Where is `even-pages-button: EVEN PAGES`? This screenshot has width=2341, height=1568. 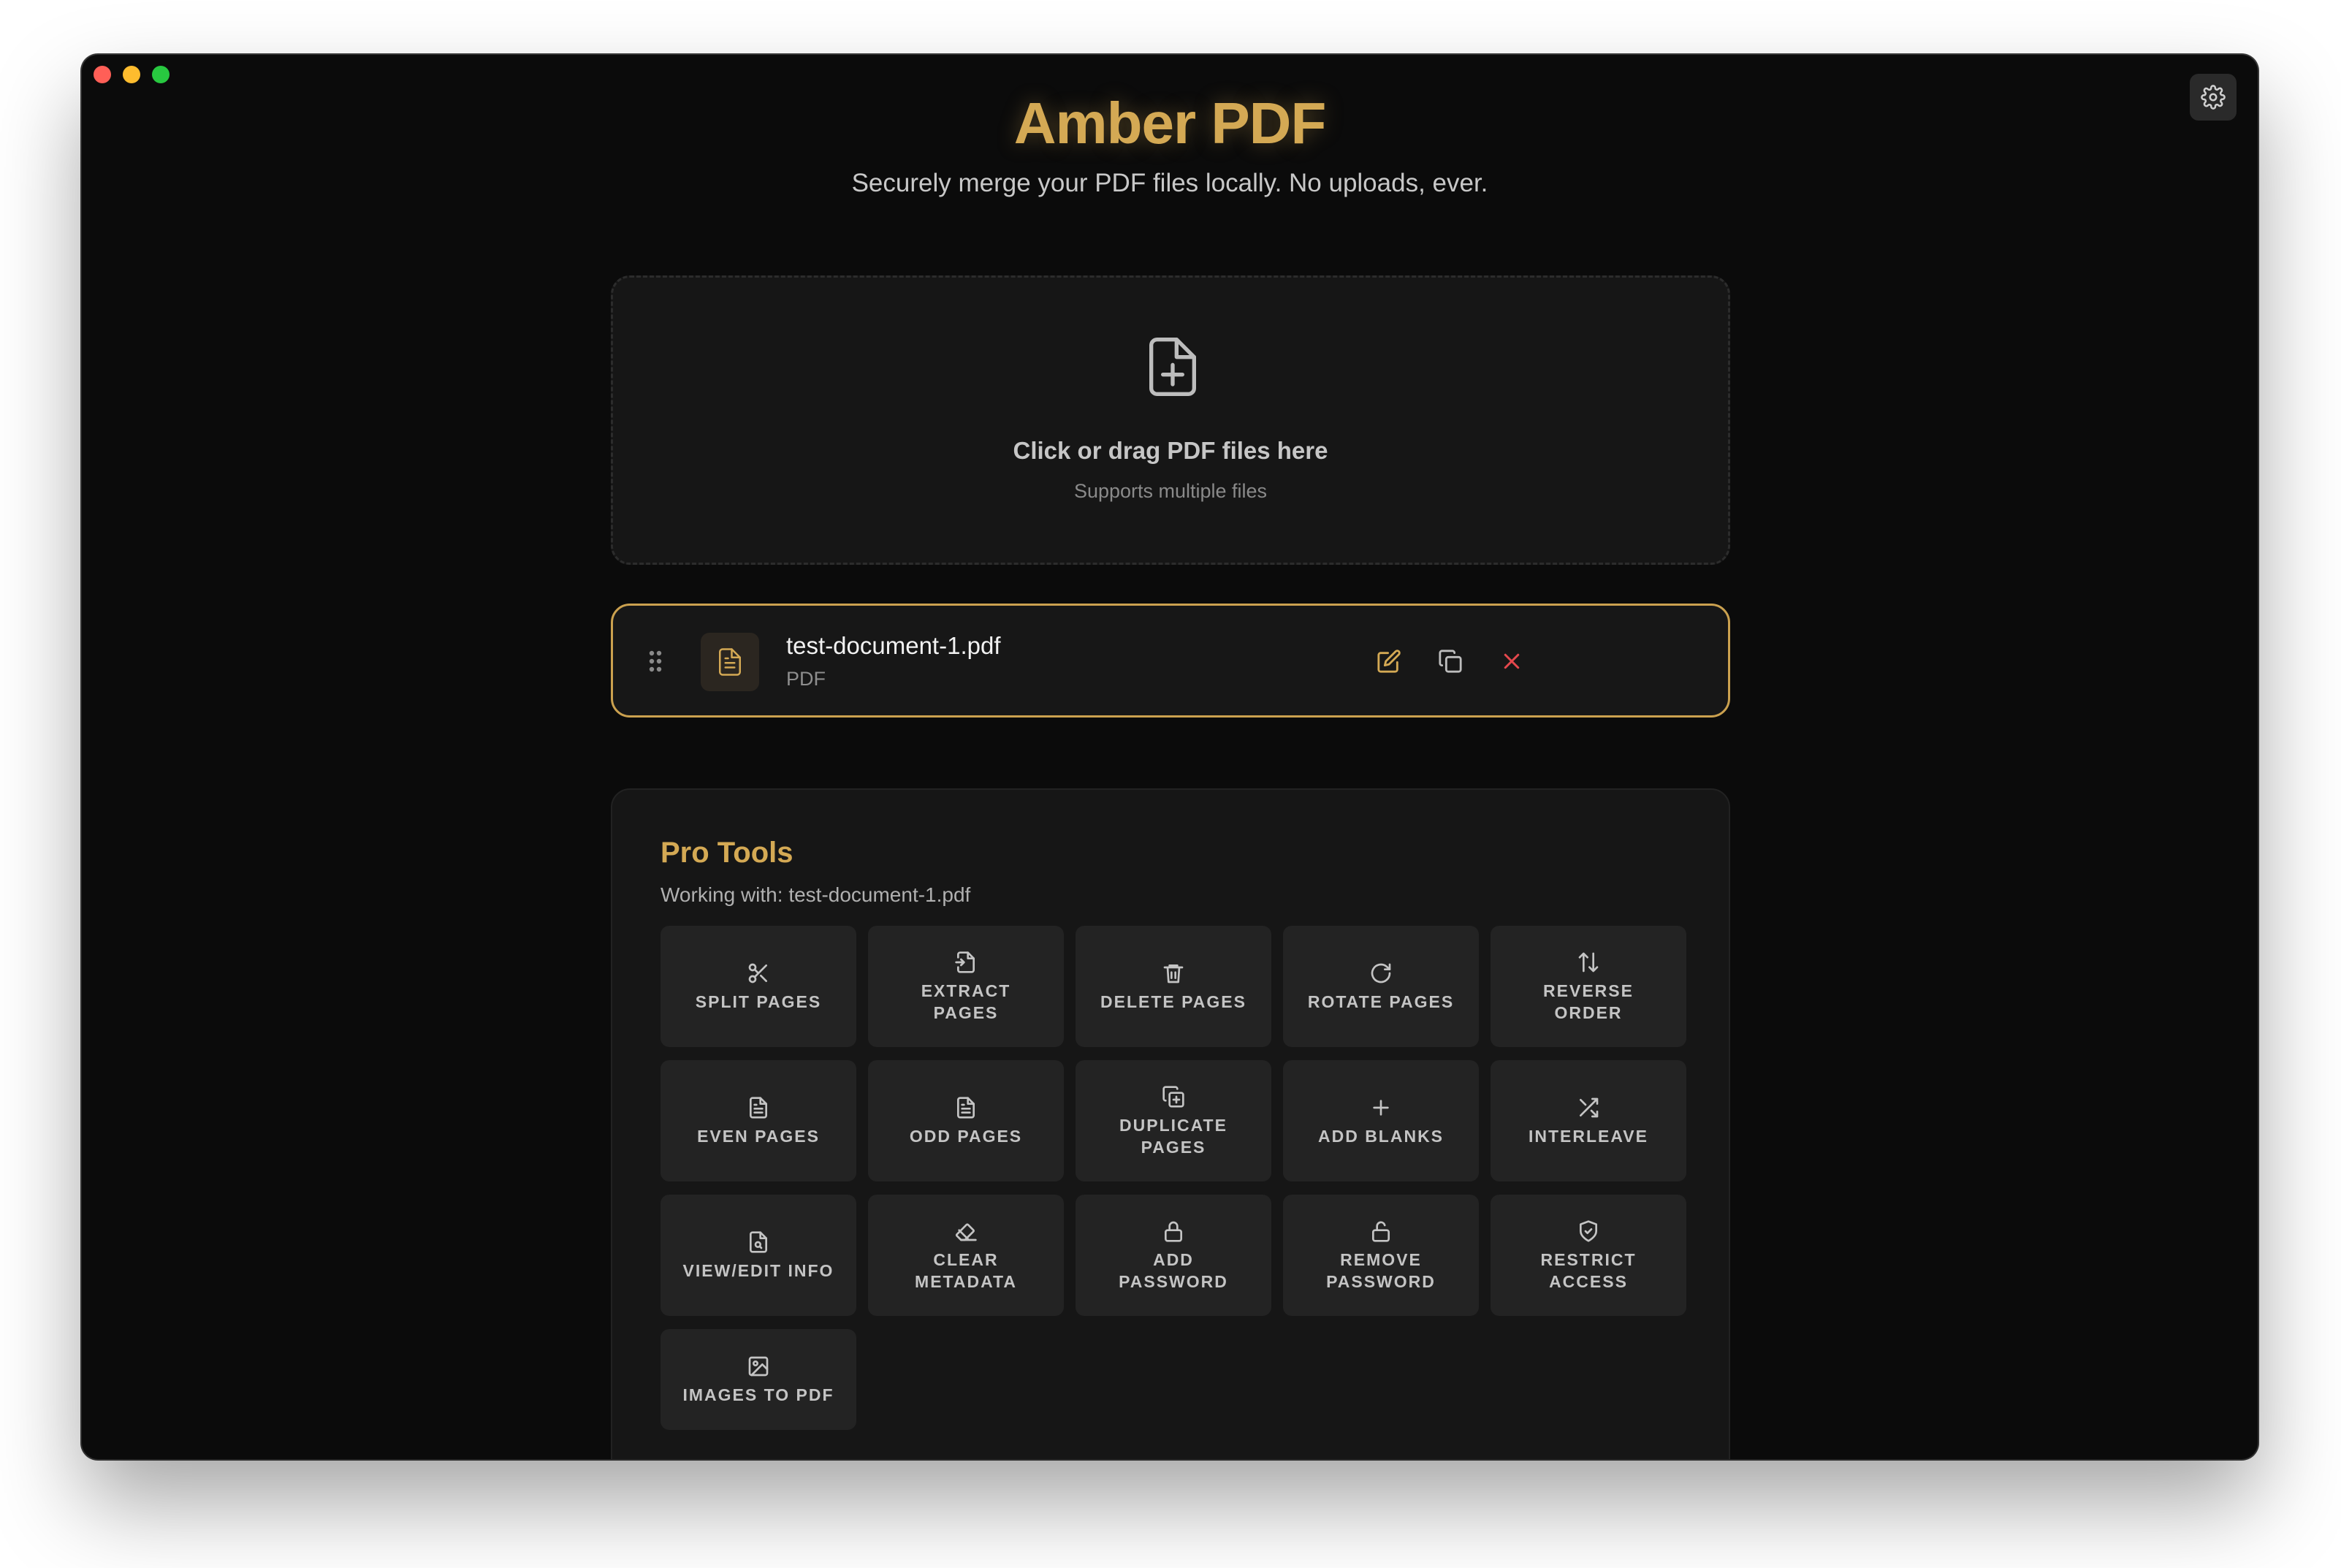
even-pages-button: EVEN PAGES is located at coordinates (758, 1120).